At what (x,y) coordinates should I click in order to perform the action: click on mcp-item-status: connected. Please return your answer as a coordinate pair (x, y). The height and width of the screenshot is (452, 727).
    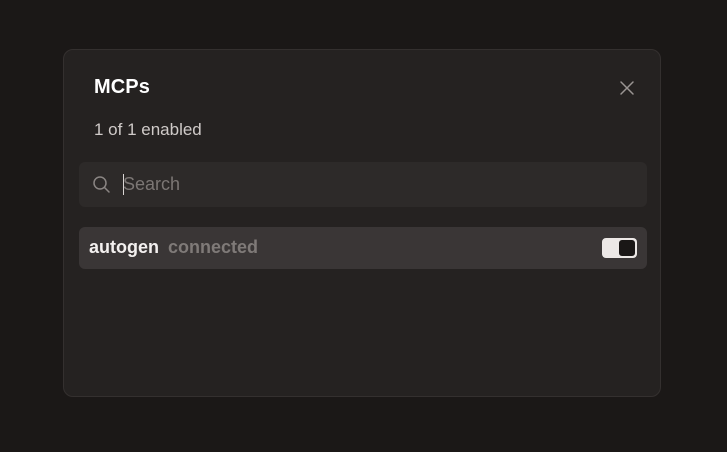
    Looking at the image, I should click on (213, 247).